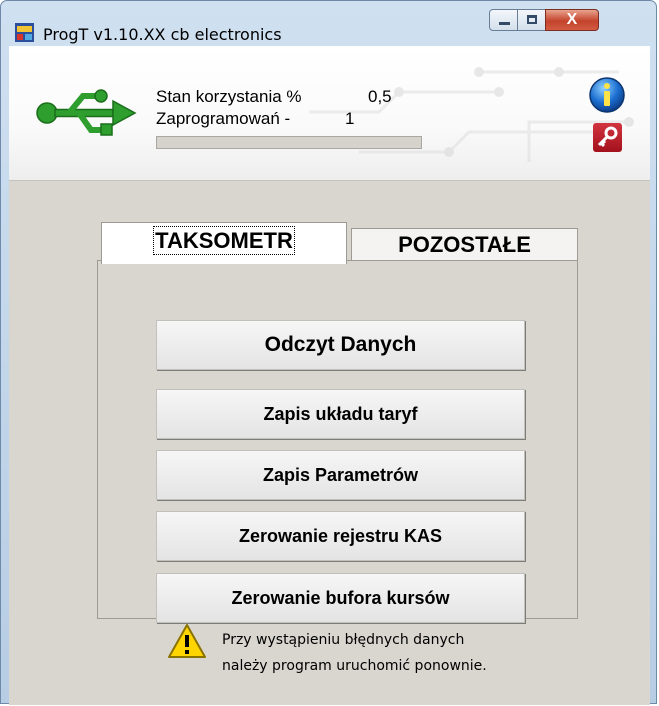 The width and height of the screenshot is (659, 706). I want to click on warning-line-2: należy program uruchomić ponownie., so click(354, 666).